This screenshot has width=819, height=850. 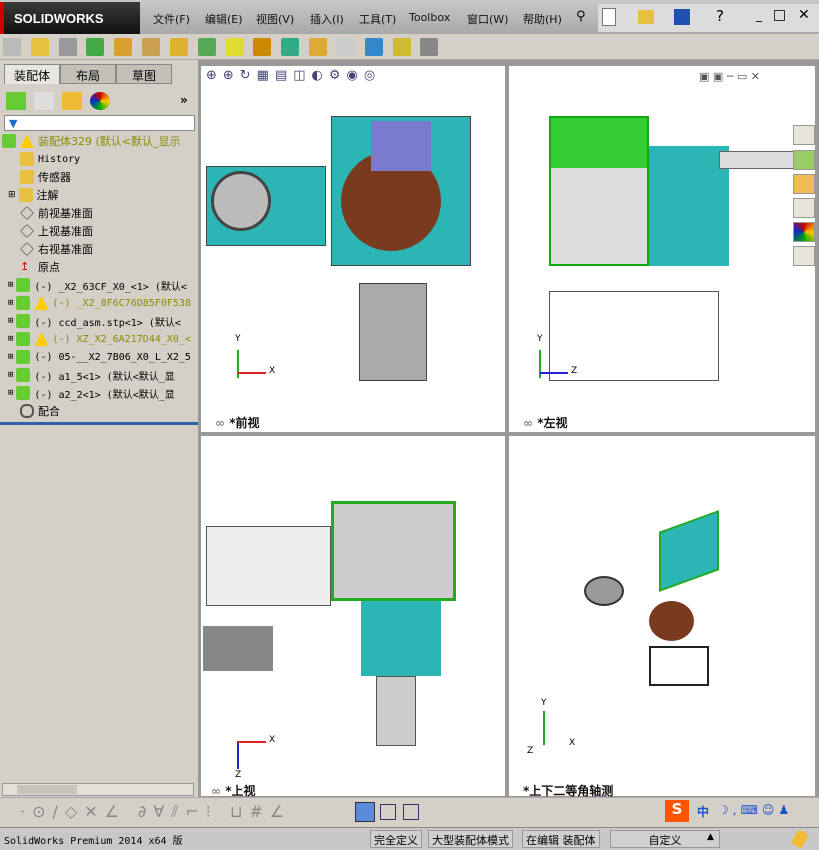 What do you see at coordinates (396, 839) in the screenshot?
I see `status-defined: 完全定义` at bounding box center [396, 839].